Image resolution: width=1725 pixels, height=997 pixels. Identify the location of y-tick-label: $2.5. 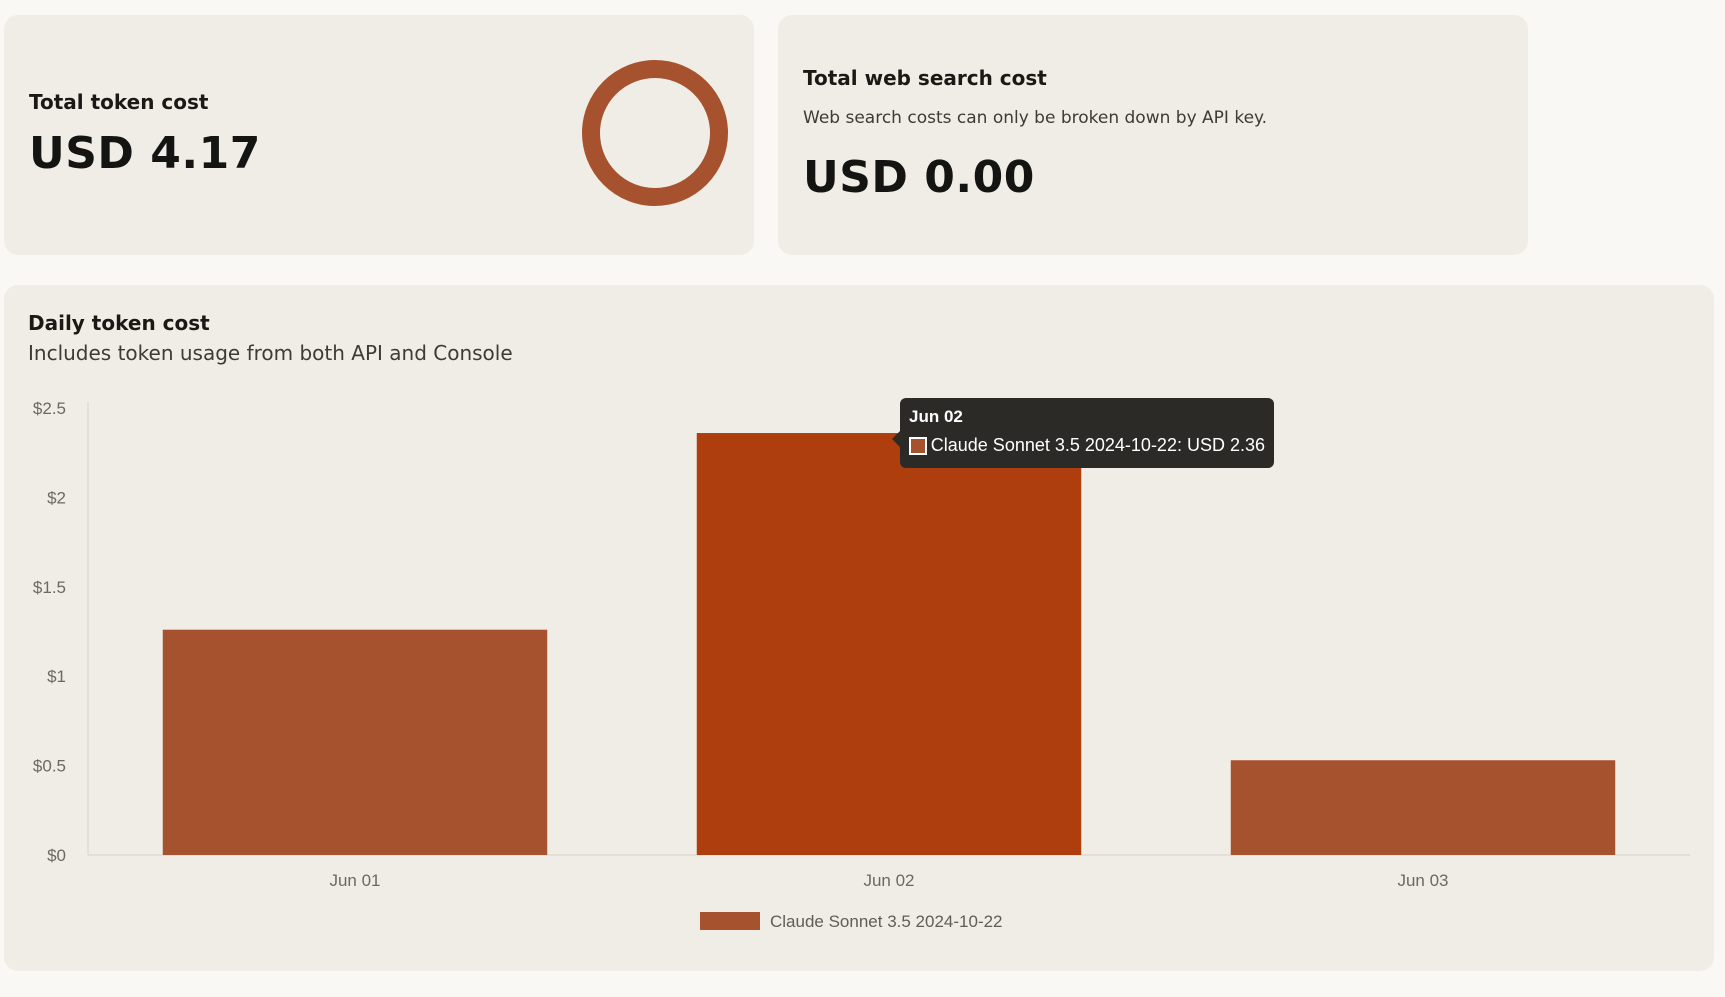
(49, 408).